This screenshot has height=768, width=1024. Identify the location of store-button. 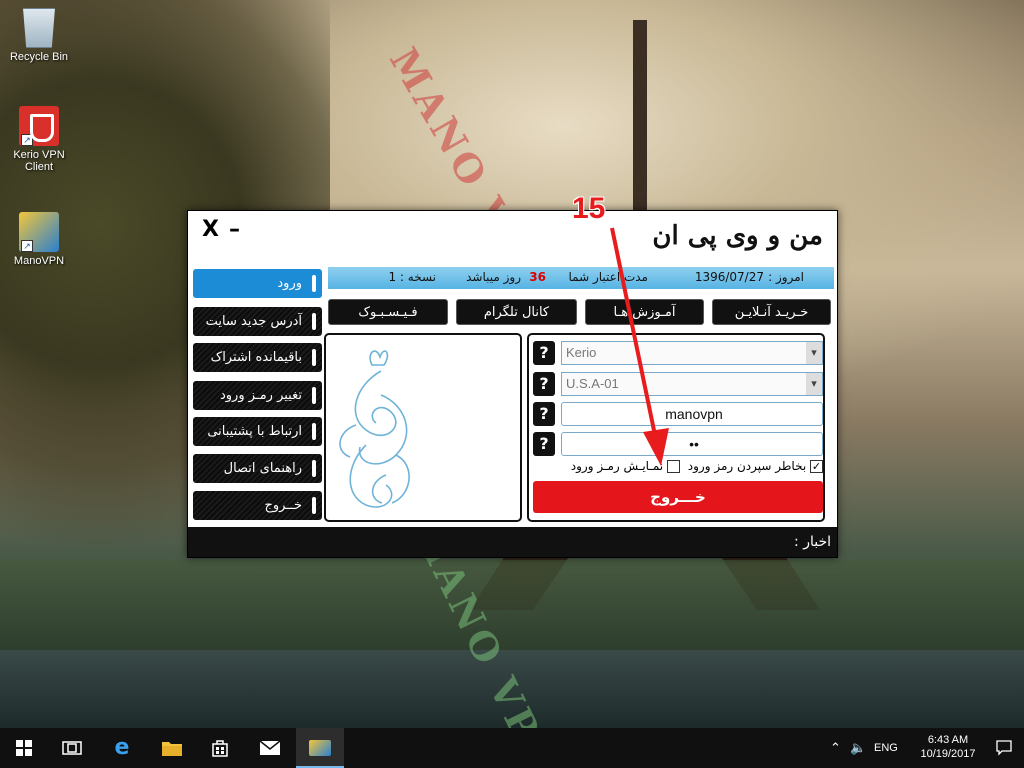
(220, 748).